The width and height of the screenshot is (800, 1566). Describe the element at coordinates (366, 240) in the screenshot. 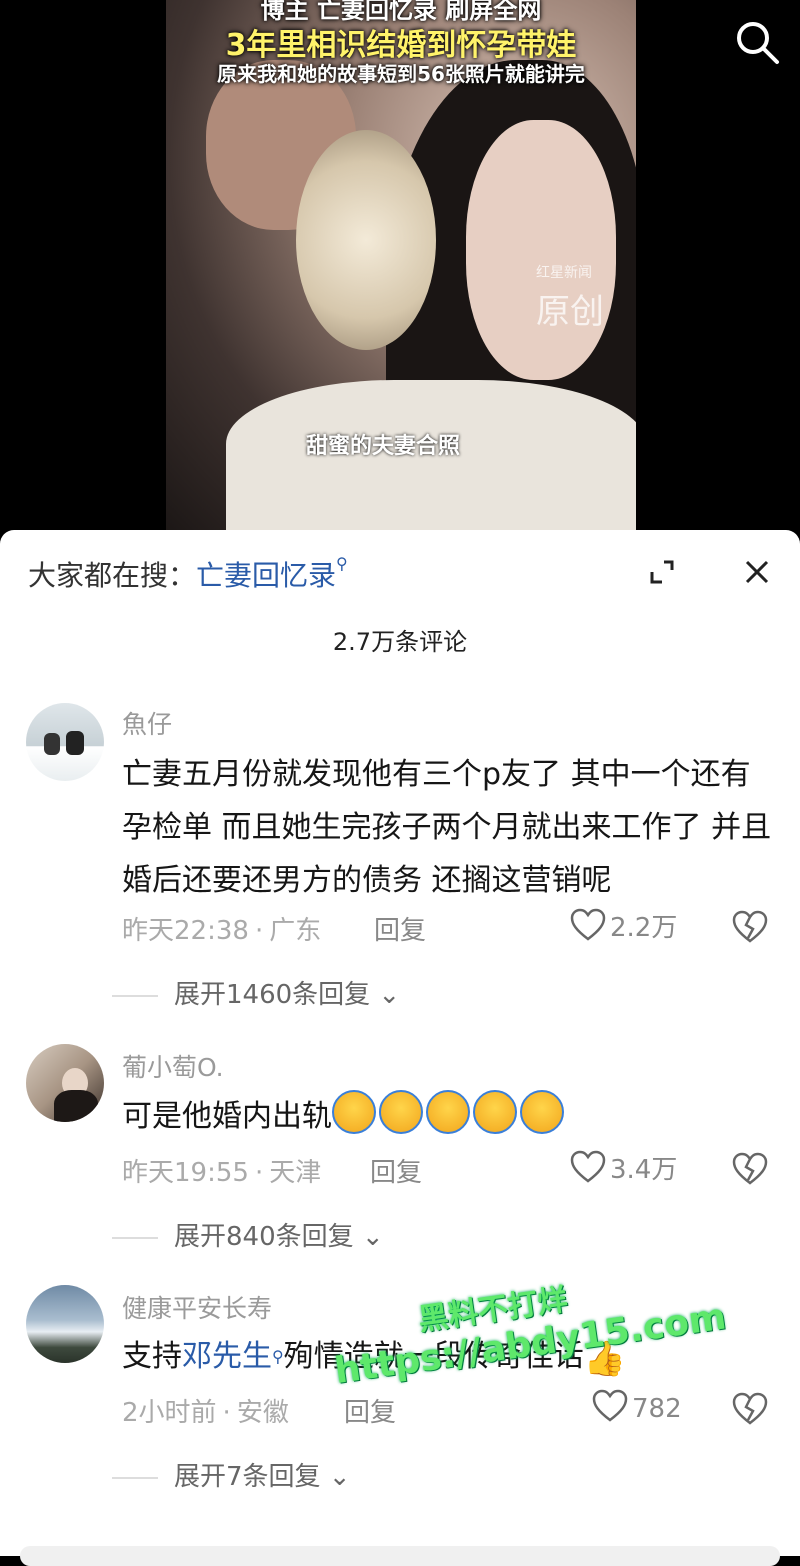

I see `photo-fur-pompom` at that location.